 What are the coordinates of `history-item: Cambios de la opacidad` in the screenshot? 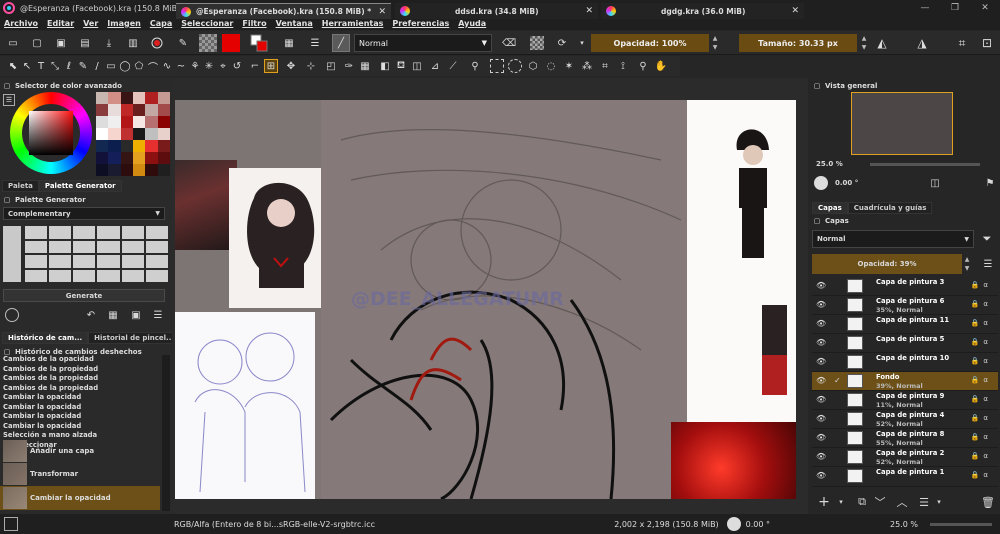 It's located at (82, 360).